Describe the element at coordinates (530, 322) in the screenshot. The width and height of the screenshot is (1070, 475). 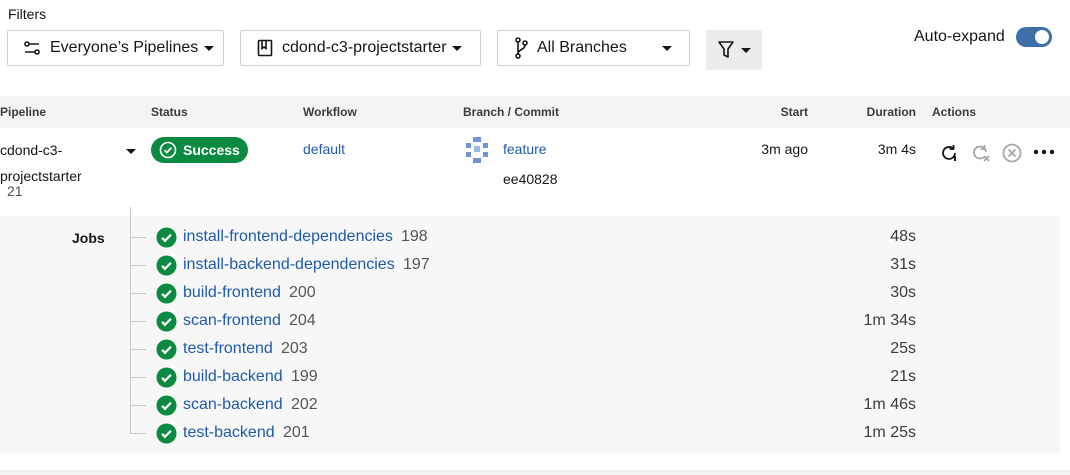
I see `job-row: scan-frontend 204 1m 34s` at that location.